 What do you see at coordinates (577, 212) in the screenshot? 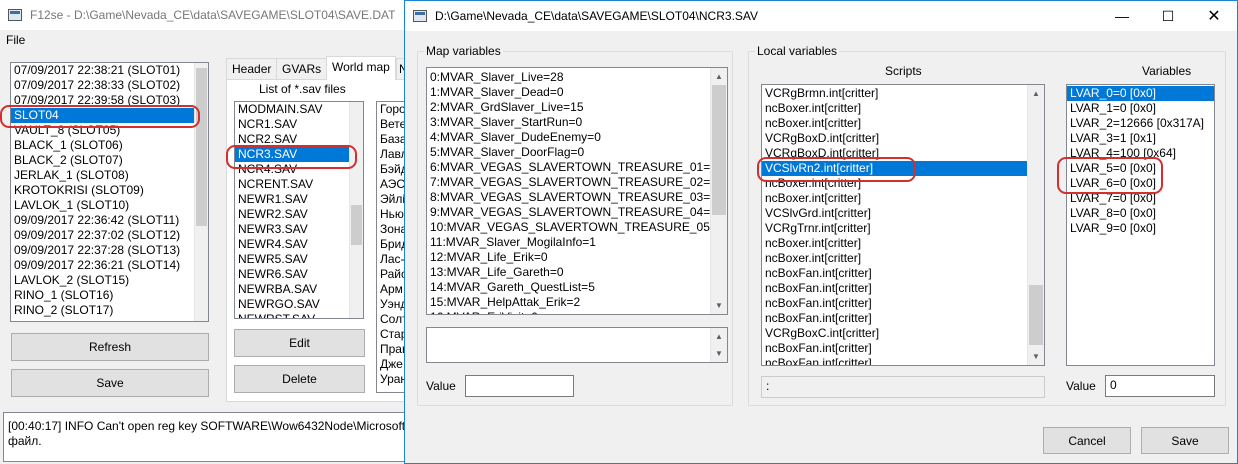
I see `map-variable-item: 9:MVAR_VEGAS_SLAVERTOWN_TREASURE_04=0` at bounding box center [577, 212].